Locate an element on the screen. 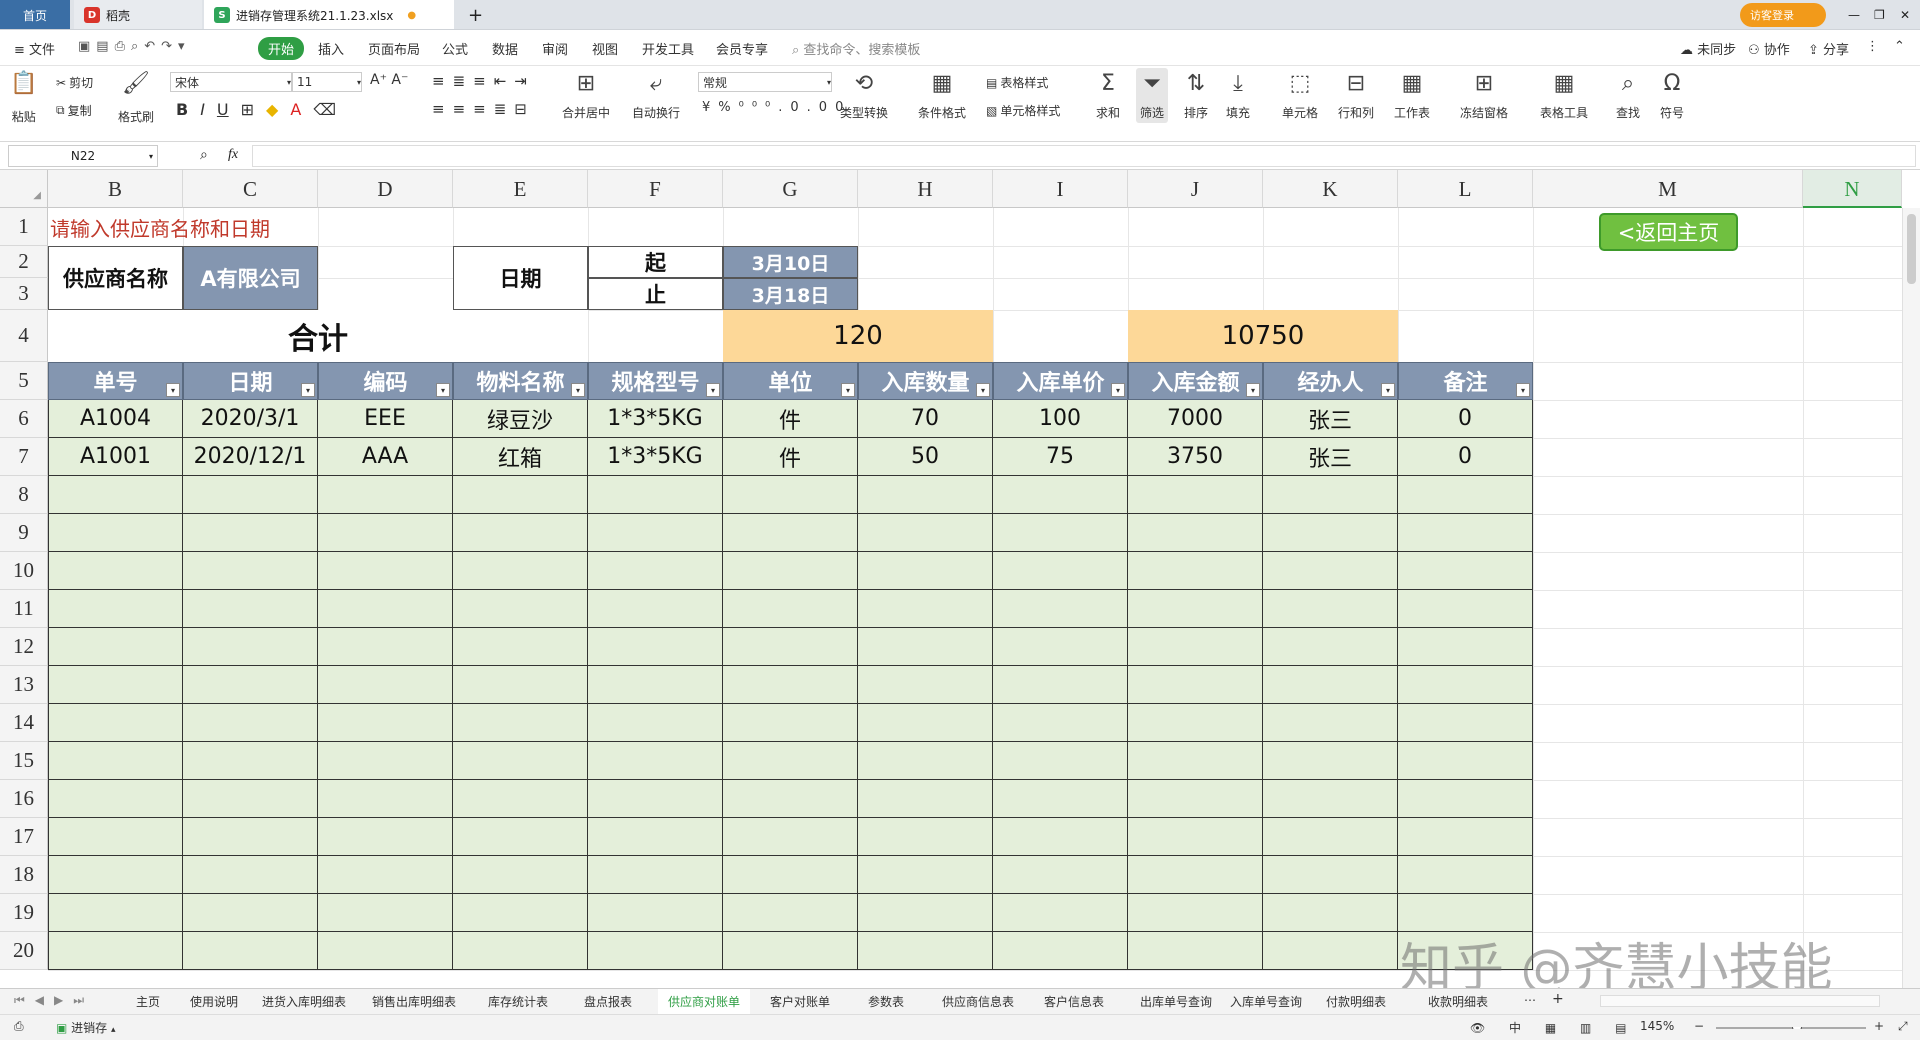 Image resolution: width=1920 pixels, height=1040 pixels. row-header-3: 3 is located at coordinates (24, 294).